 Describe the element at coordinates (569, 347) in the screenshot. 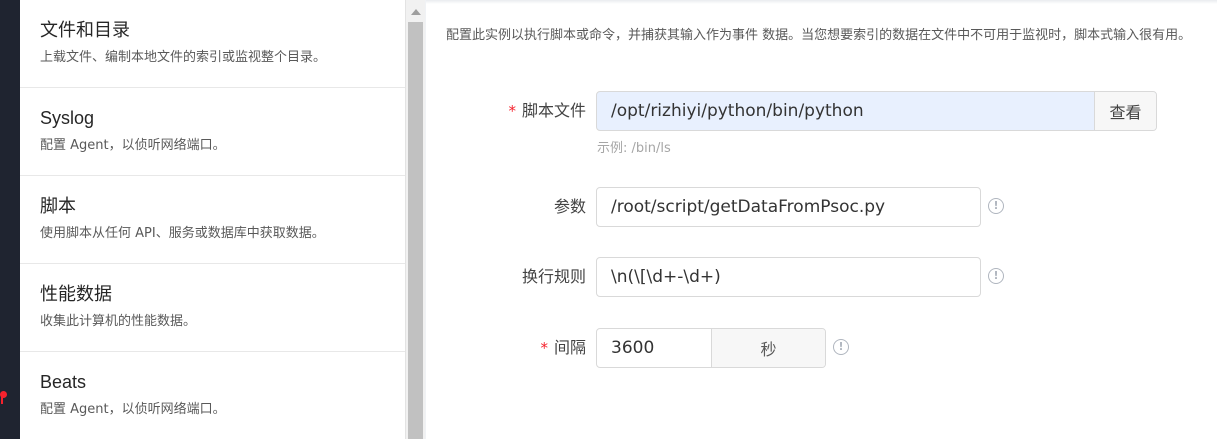

I see `label-text: 间隔` at that location.